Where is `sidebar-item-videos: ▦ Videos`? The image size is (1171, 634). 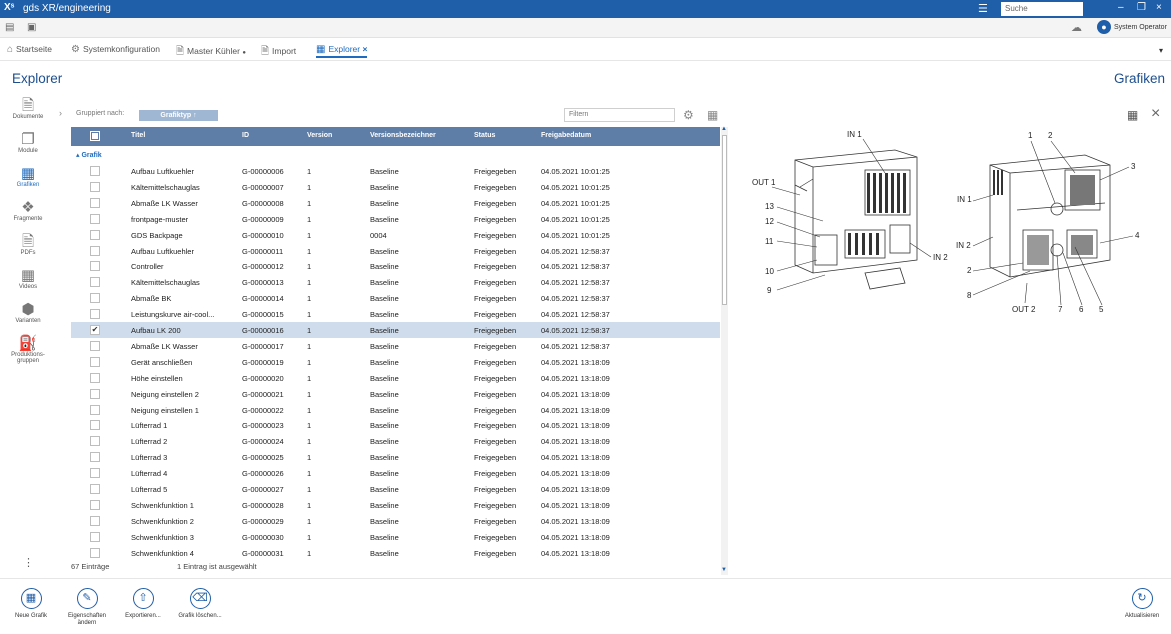
sidebar-item-videos: ▦ Videos is located at coordinates (28, 279).